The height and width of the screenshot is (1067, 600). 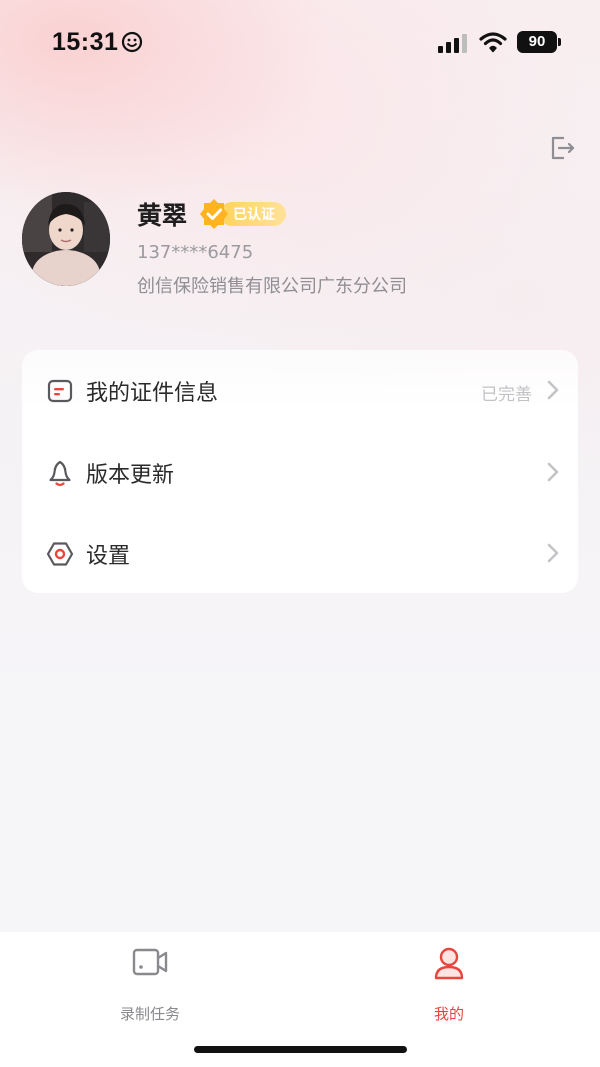 I want to click on menu-item-settings: 设置, so click(x=300, y=553).